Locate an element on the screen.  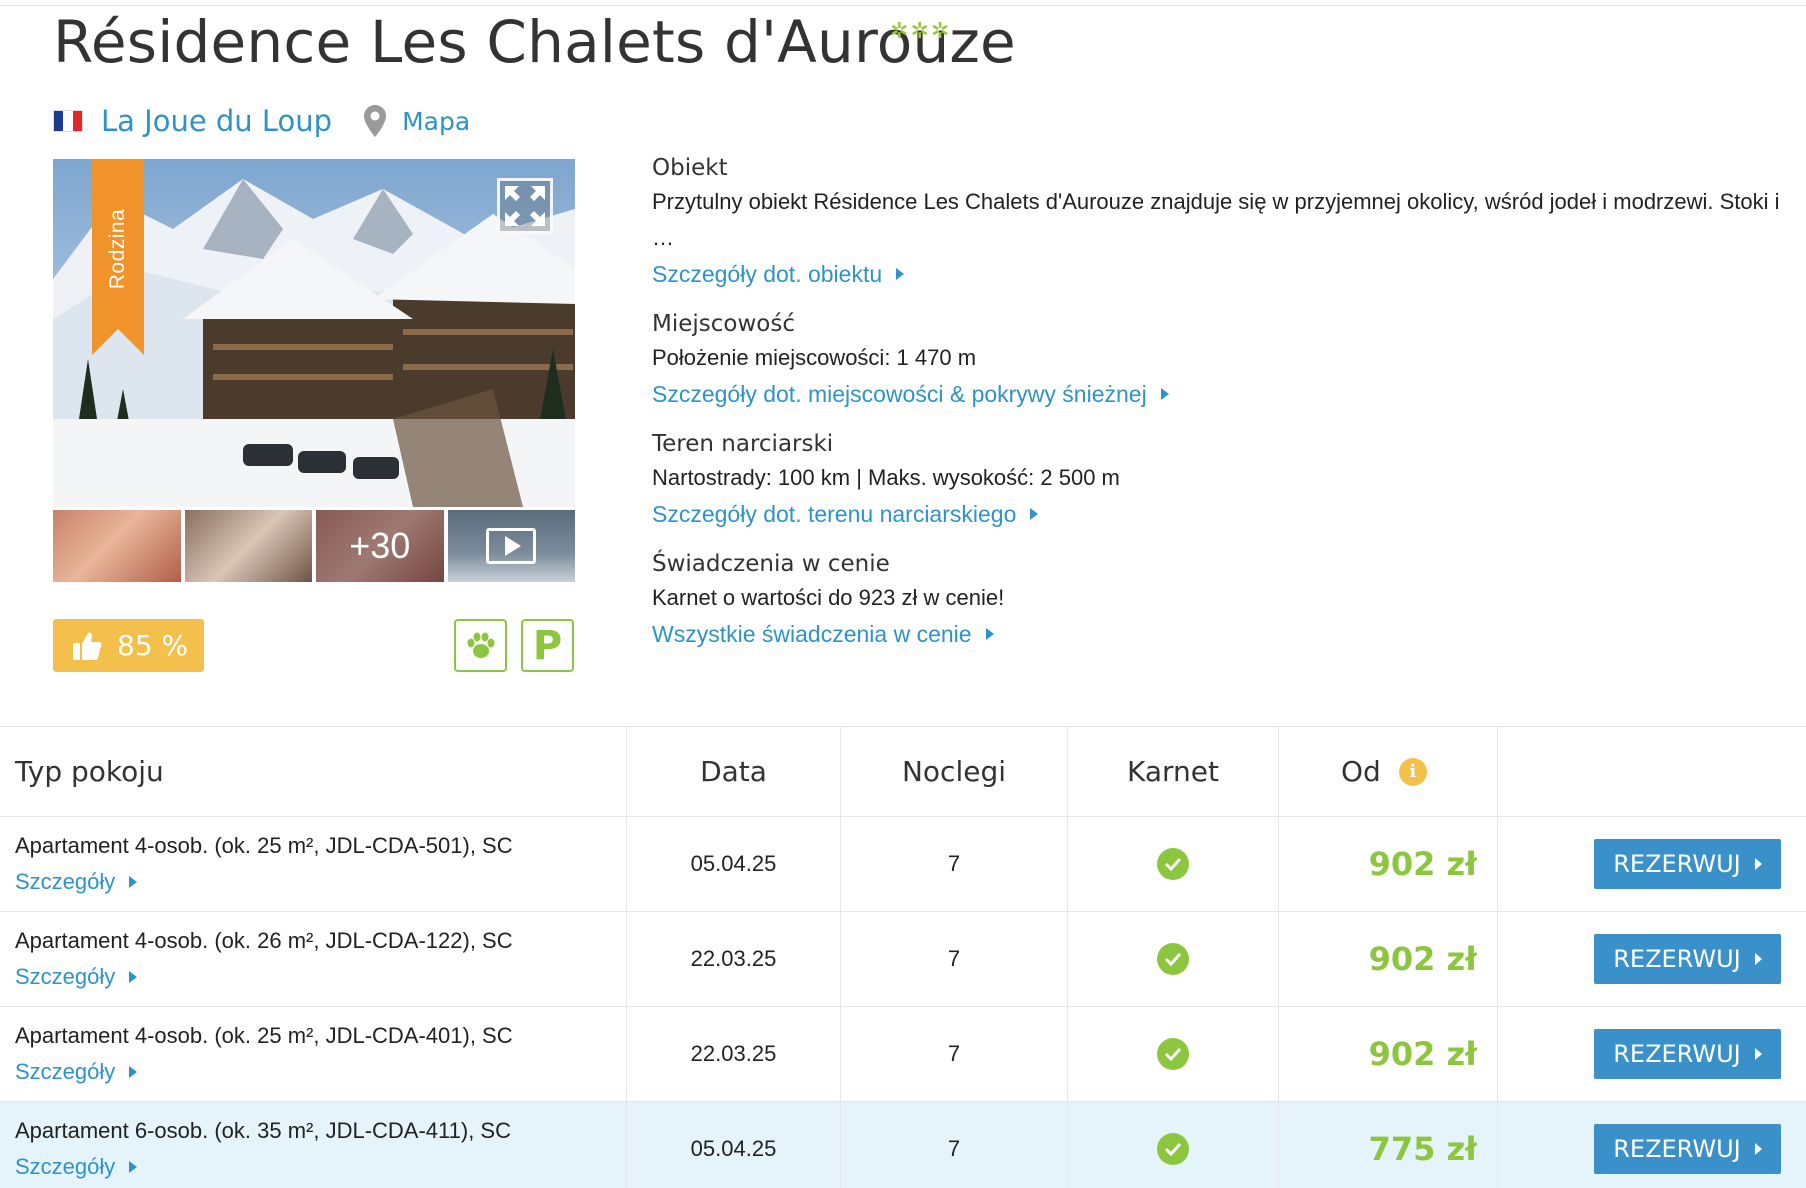
header-nights: Noclegi is located at coordinates (954, 771).